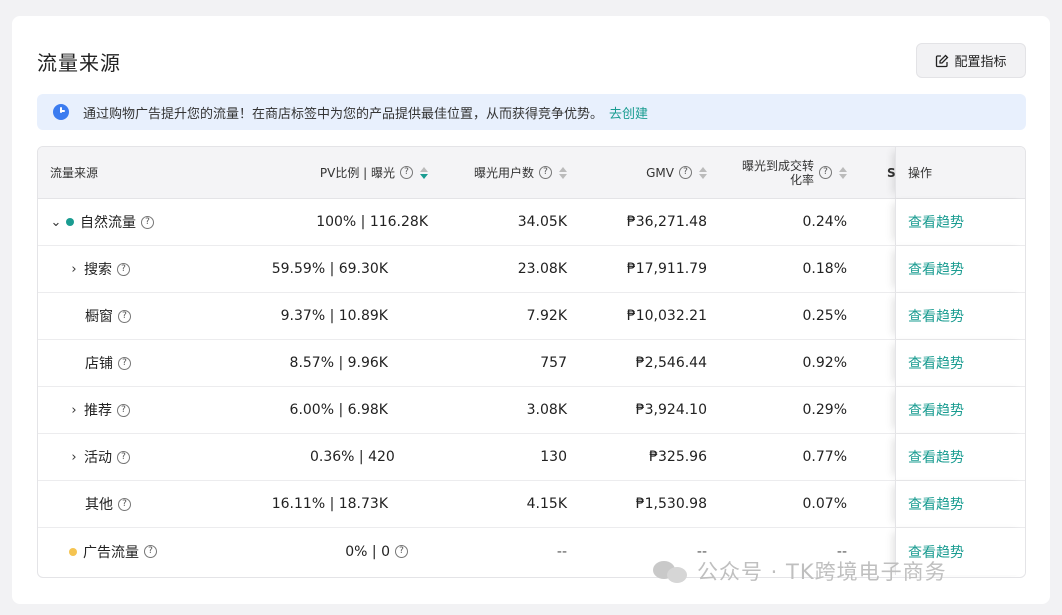 This screenshot has height=615, width=1062. I want to click on source-label: 活动, so click(98, 458).